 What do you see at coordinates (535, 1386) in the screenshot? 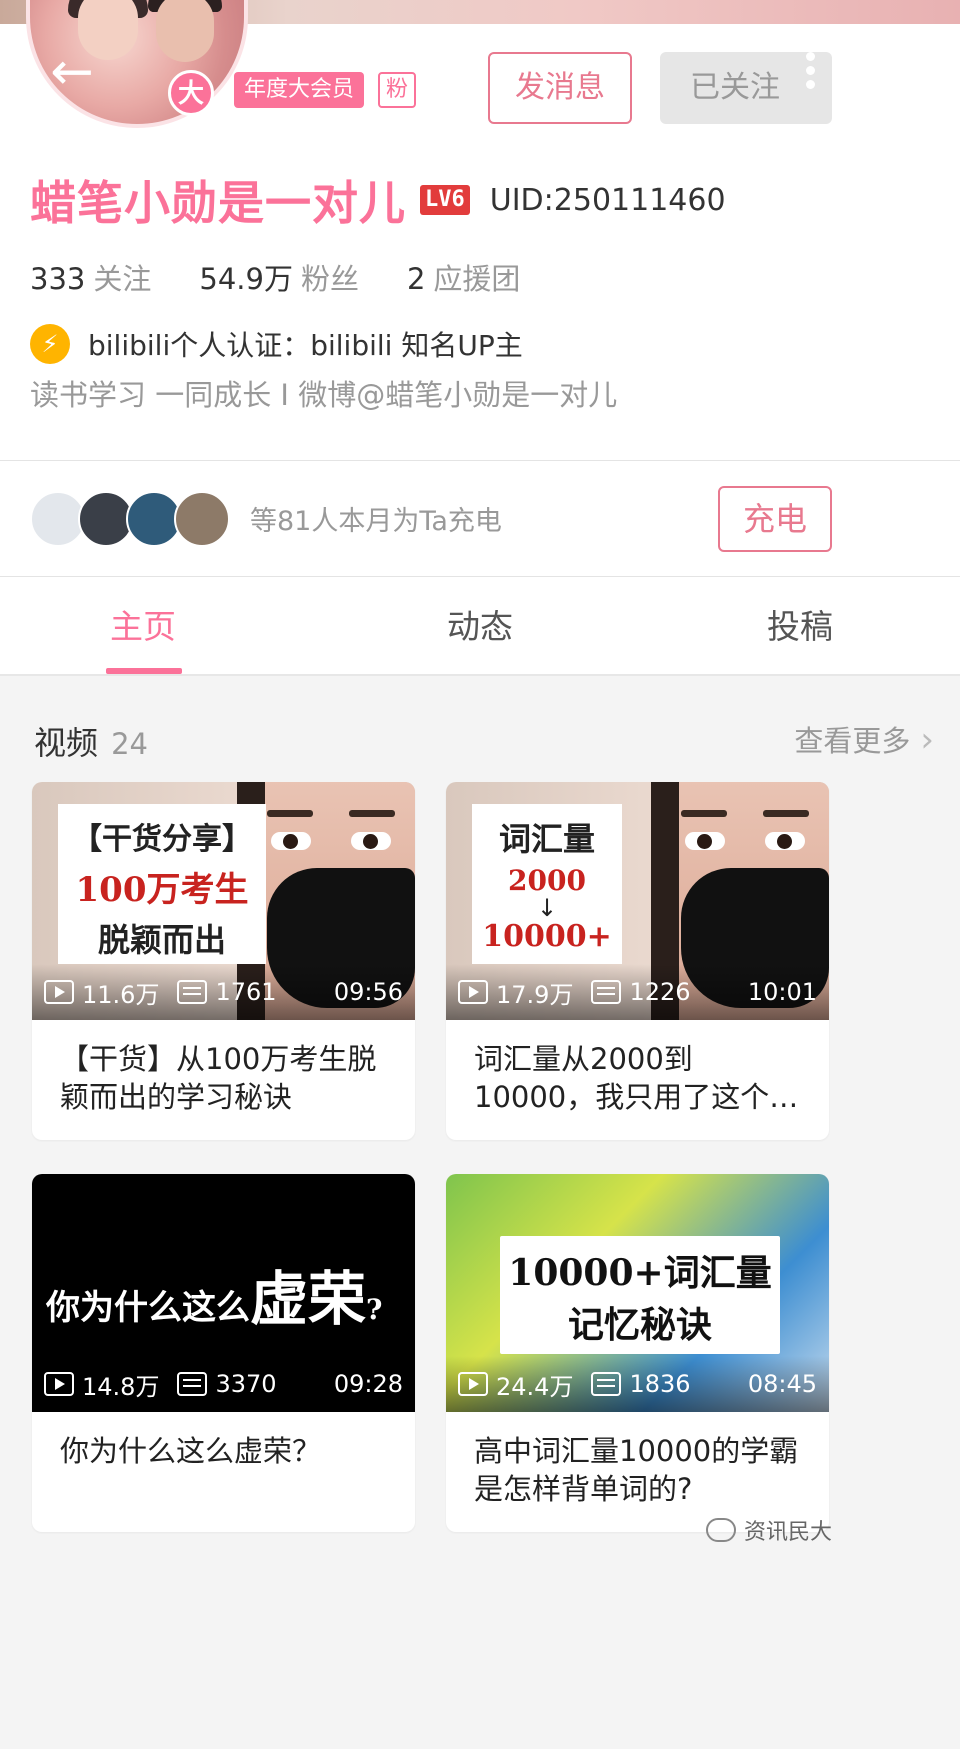
I see `view-count: 24.4万` at bounding box center [535, 1386].